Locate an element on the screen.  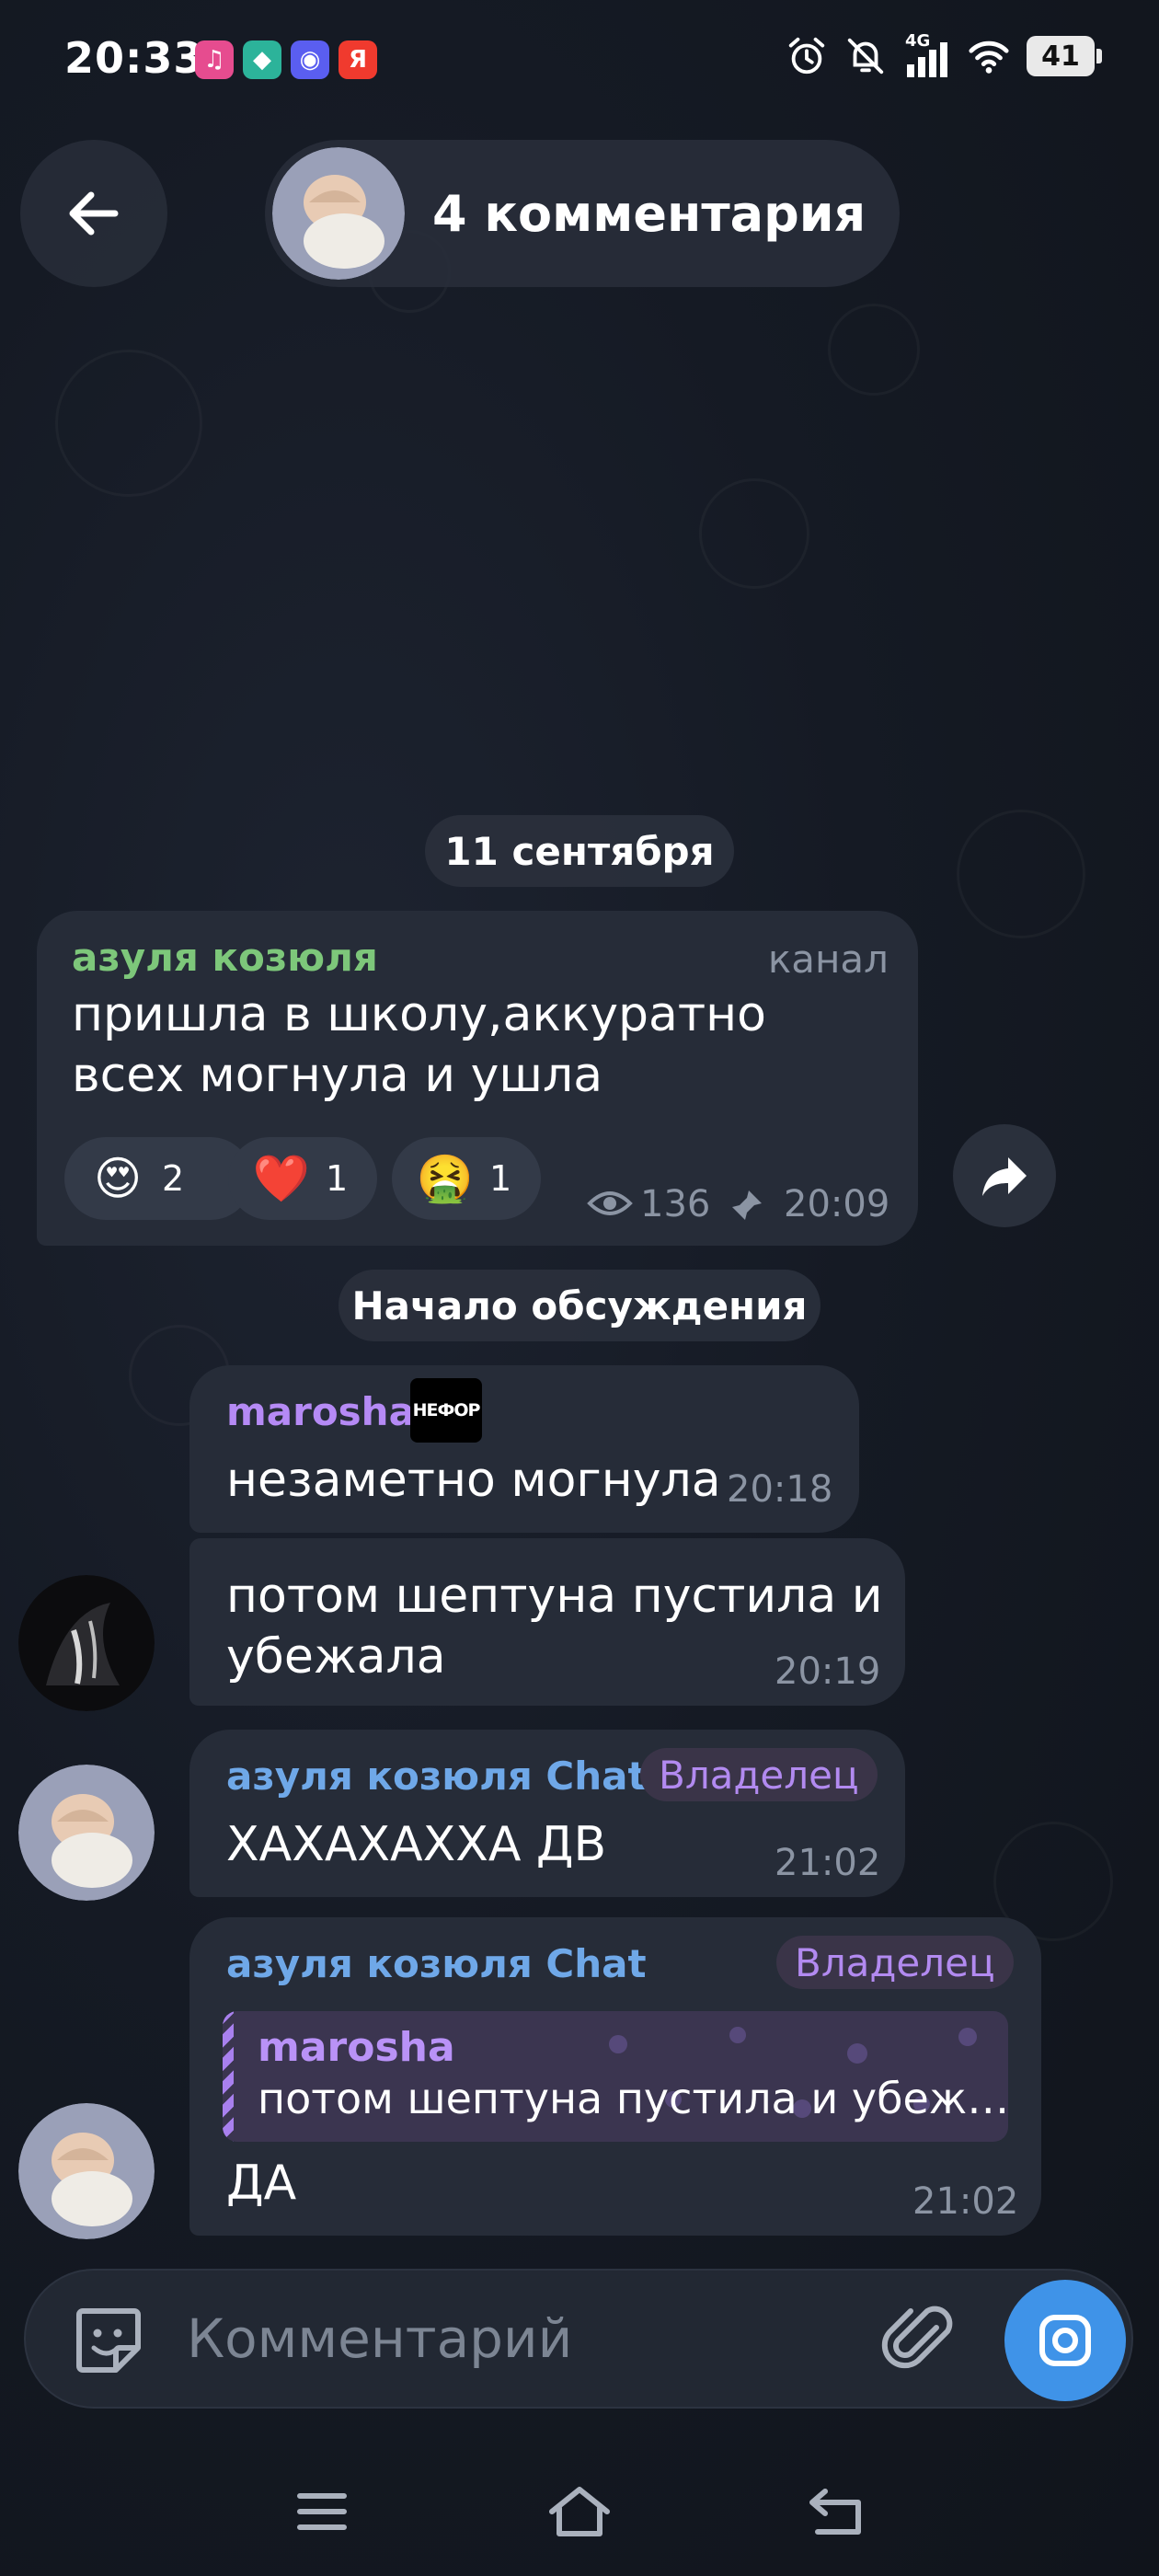
reaction-count: 2 is located at coordinates (173, 1178).